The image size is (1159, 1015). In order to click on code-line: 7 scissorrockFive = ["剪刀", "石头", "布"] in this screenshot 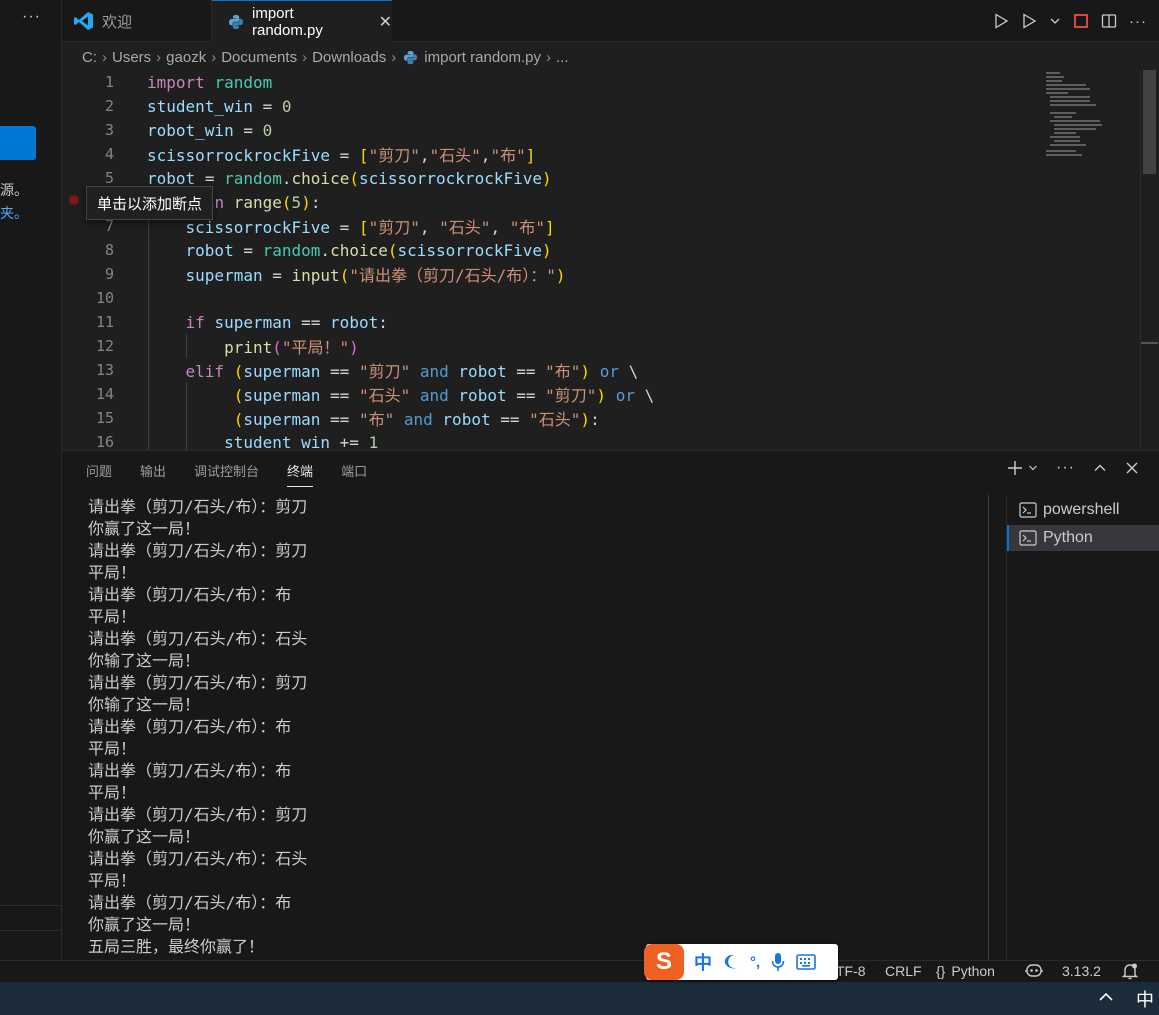, I will do `click(602, 226)`.